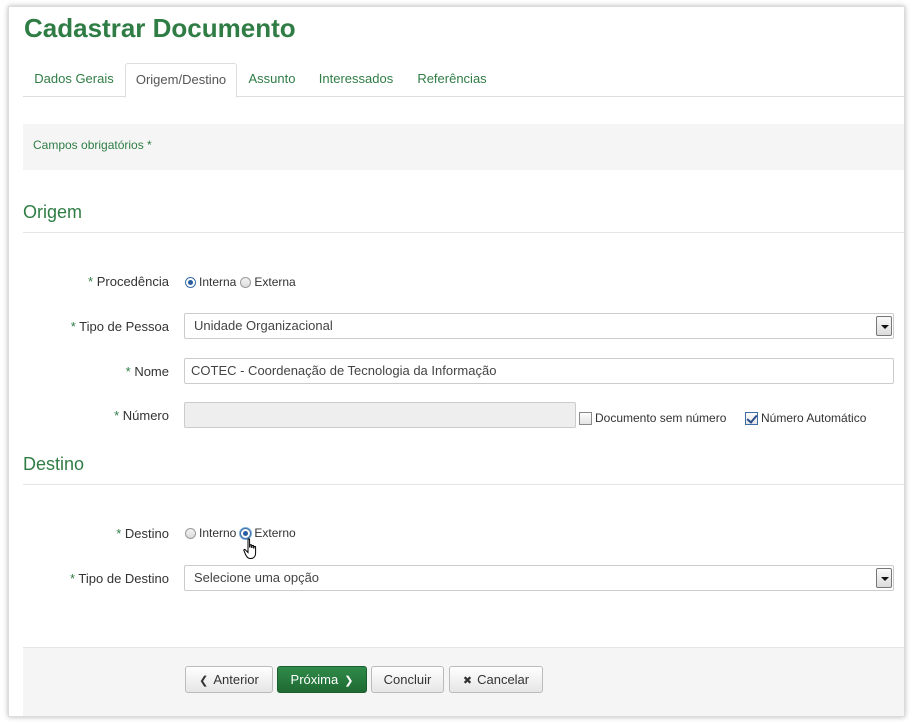  Describe the element at coordinates (250, 548) in the screenshot. I see `hand-pointer-icon` at that location.